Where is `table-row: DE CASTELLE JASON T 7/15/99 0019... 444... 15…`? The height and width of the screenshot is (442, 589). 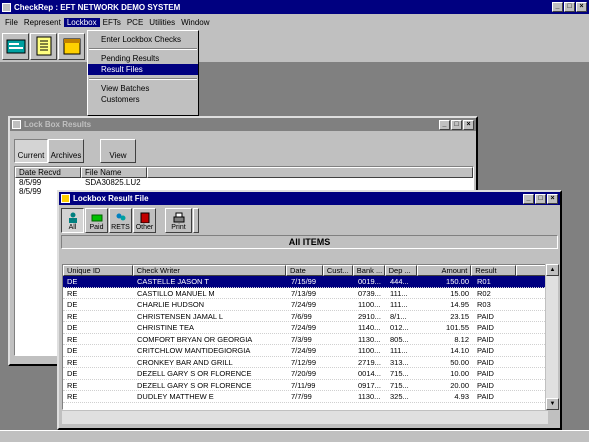 table-row: DE CASTELLE JASON T 7/15/99 0019... 444... 15… is located at coordinates (305, 282).